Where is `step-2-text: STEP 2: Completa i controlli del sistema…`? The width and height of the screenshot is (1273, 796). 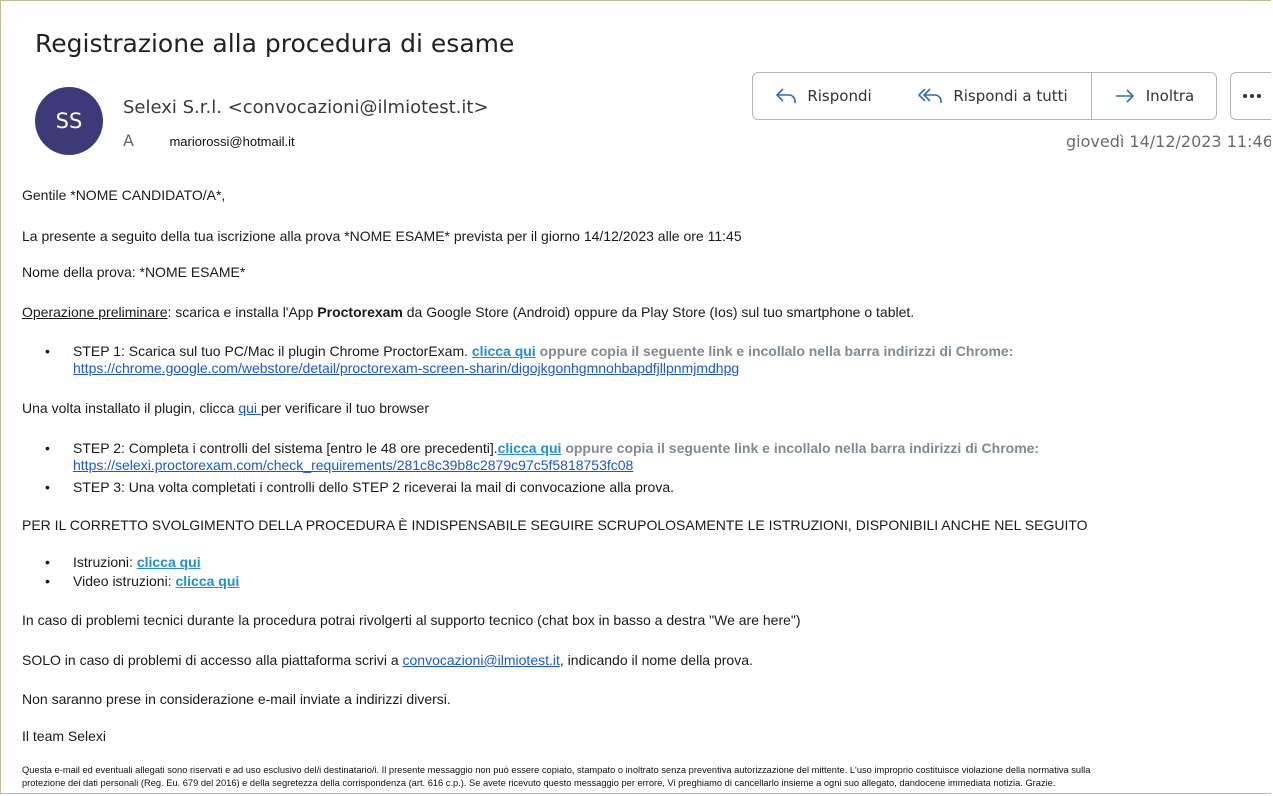
step-2-text: STEP 2: Completa i controlli del sistema… is located at coordinates (285, 448).